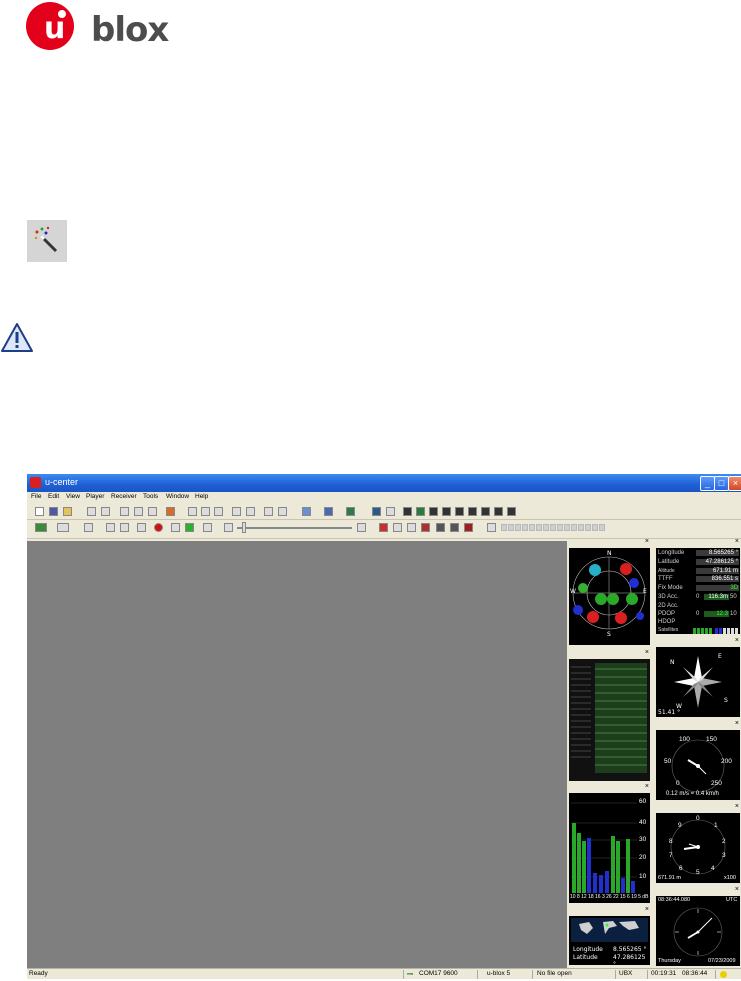  What do you see at coordinates (152, 511) in the screenshot?
I see `paste-icon` at bounding box center [152, 511].